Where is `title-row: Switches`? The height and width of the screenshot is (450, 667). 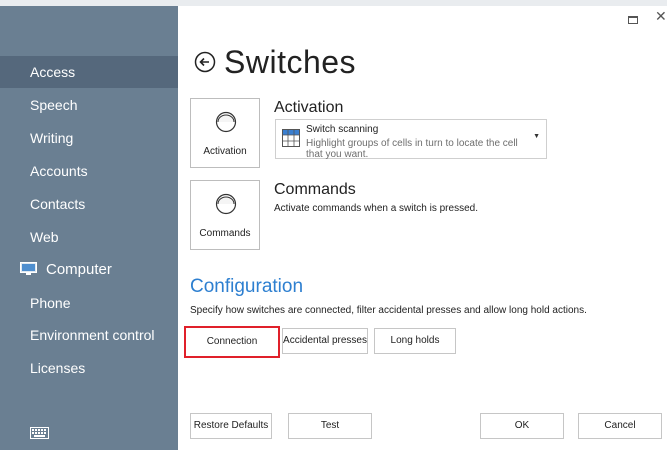
title-row: Switches is located at coordinates (275, 62).